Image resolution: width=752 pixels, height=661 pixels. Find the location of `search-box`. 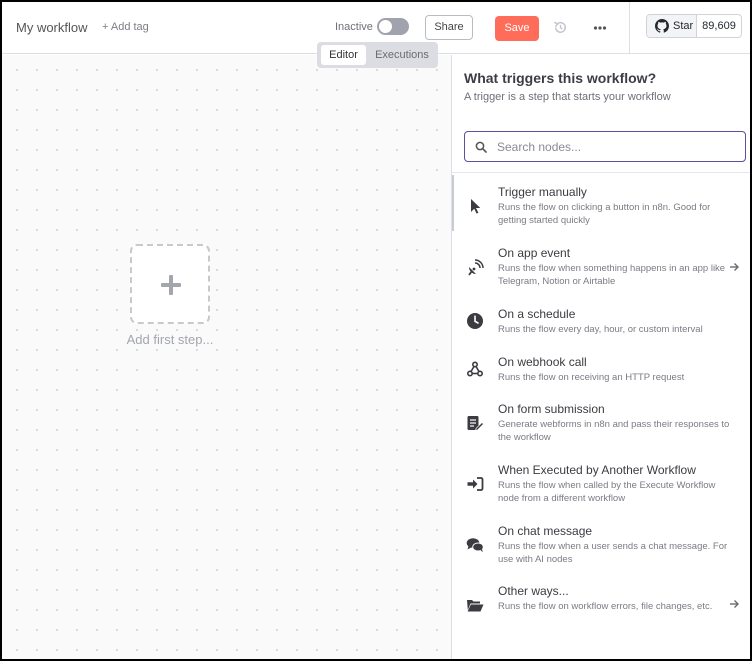

search-box is located at coordinates (605, 146).